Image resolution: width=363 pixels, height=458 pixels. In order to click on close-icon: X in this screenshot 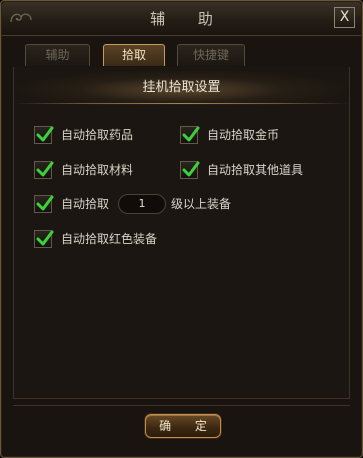, I will do `click(344, 17)`.